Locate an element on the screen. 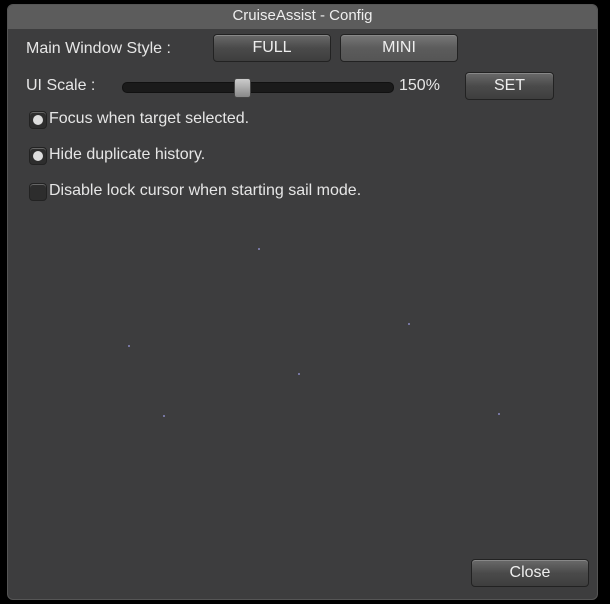 The height and width of the screenshot is (604, 610). slider-thumb is located at coordinates (242, 88).